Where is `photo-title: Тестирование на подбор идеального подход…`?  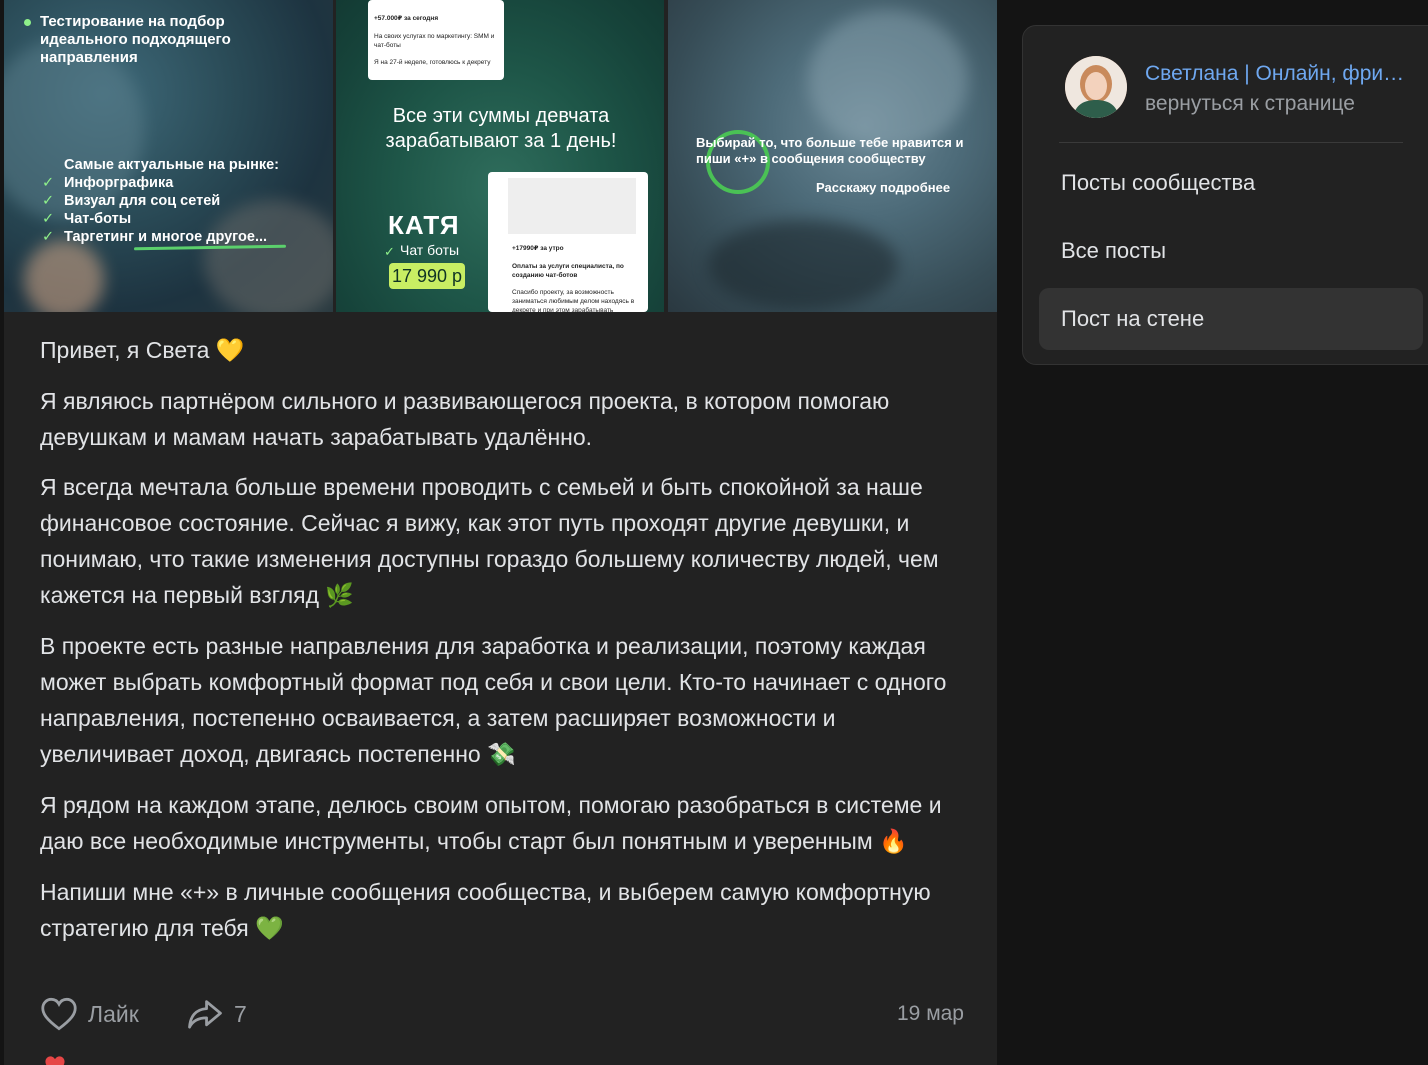 photo-title: Тестирование на подбор идеального подход… is located at coordinates (135, 39).